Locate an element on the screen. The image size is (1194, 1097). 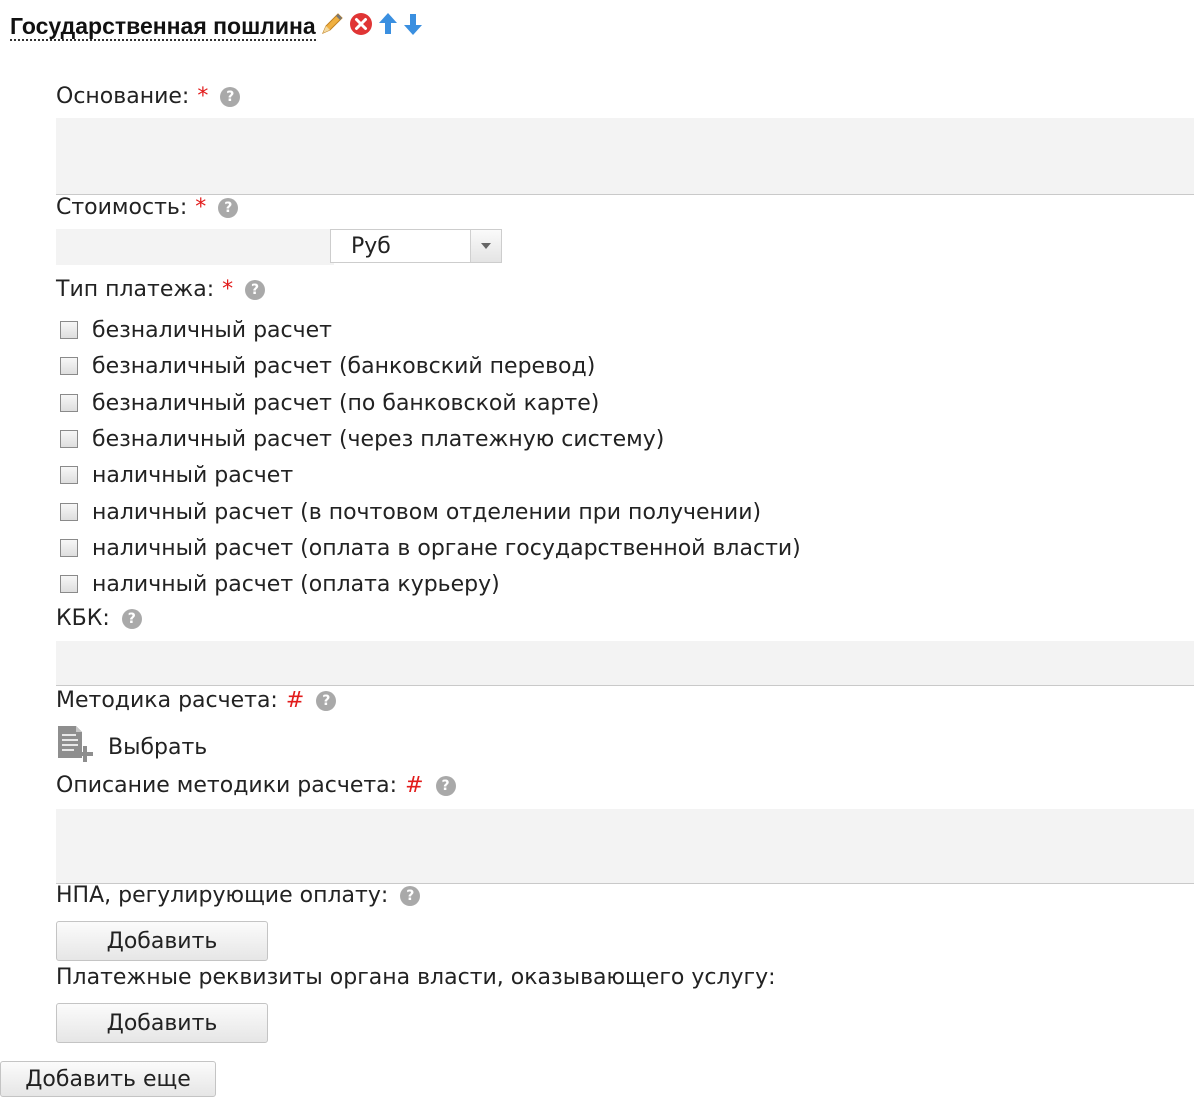
kbk-label: КБК: ? is located at coordinates (99, 619).